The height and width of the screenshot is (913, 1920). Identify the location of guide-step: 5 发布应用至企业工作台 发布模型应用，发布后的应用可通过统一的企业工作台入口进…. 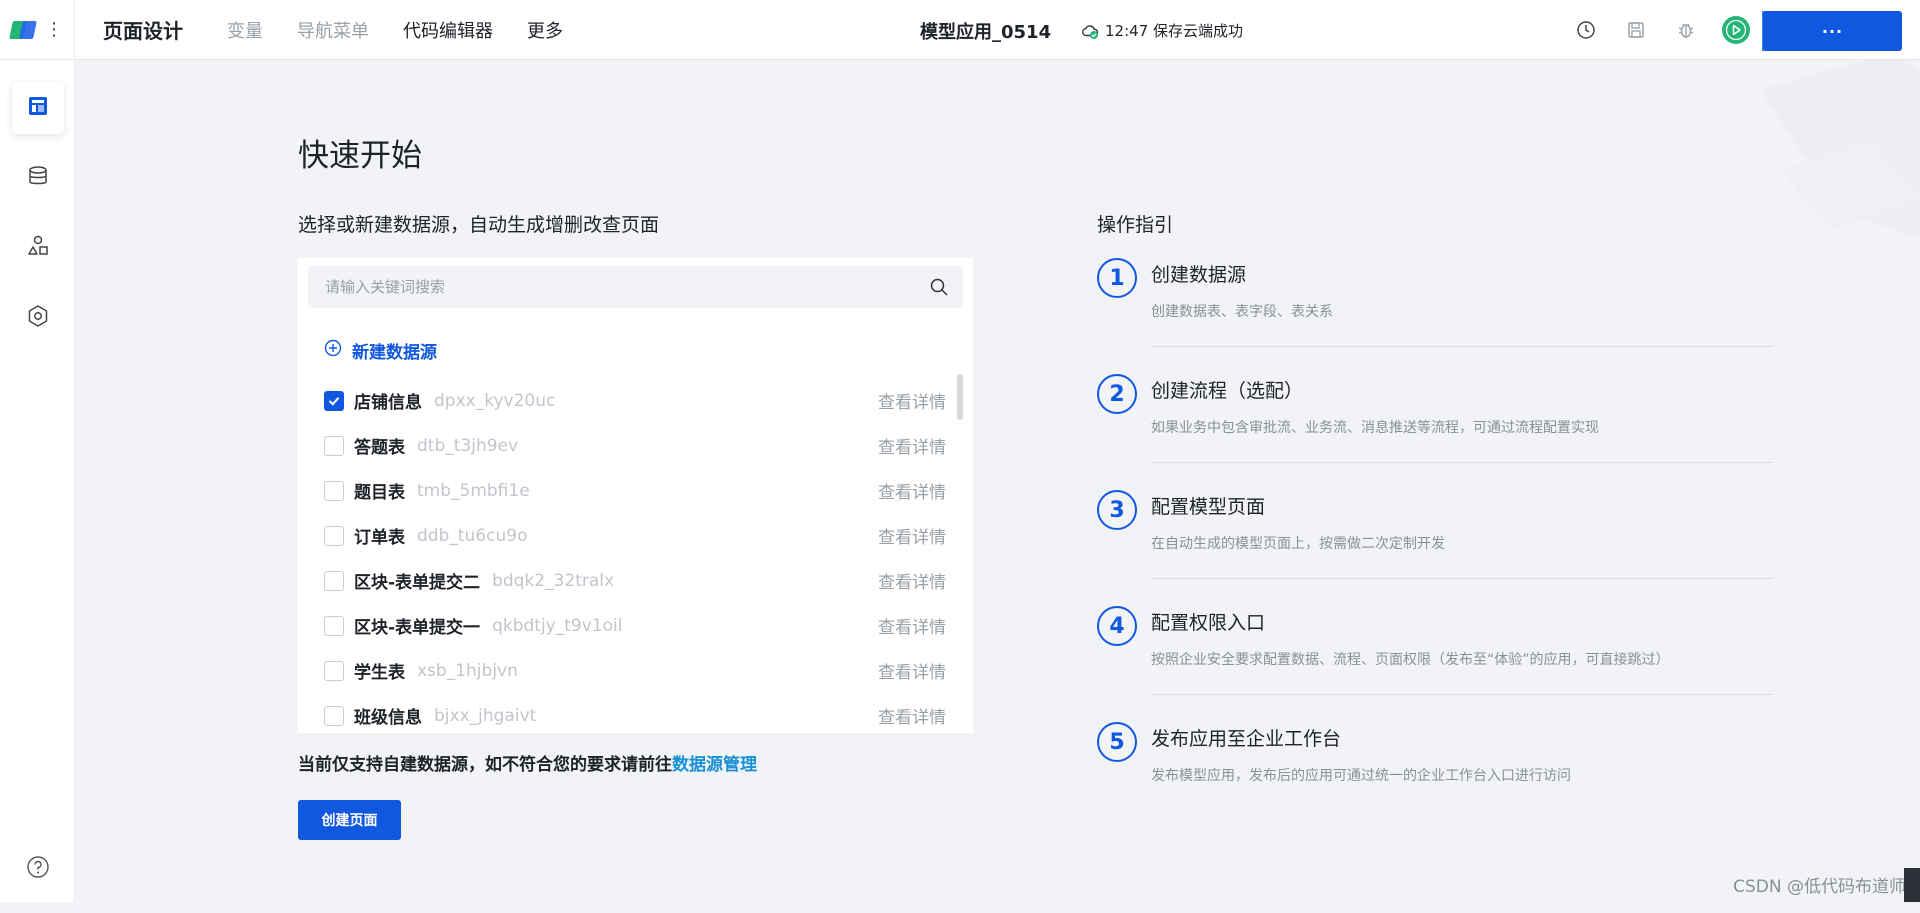
(1435, 780).